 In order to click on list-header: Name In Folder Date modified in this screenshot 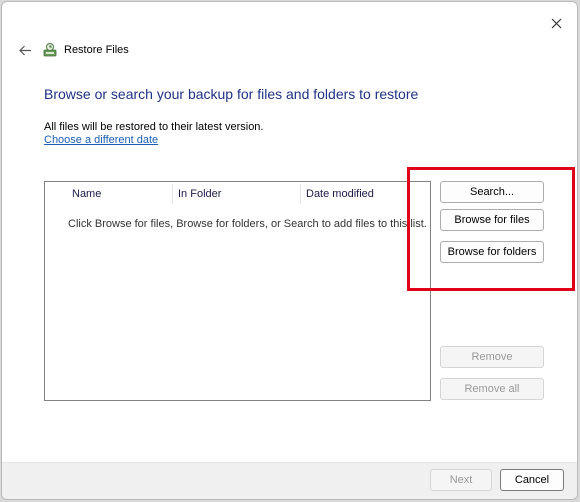, I will do `click(237, 194)`.